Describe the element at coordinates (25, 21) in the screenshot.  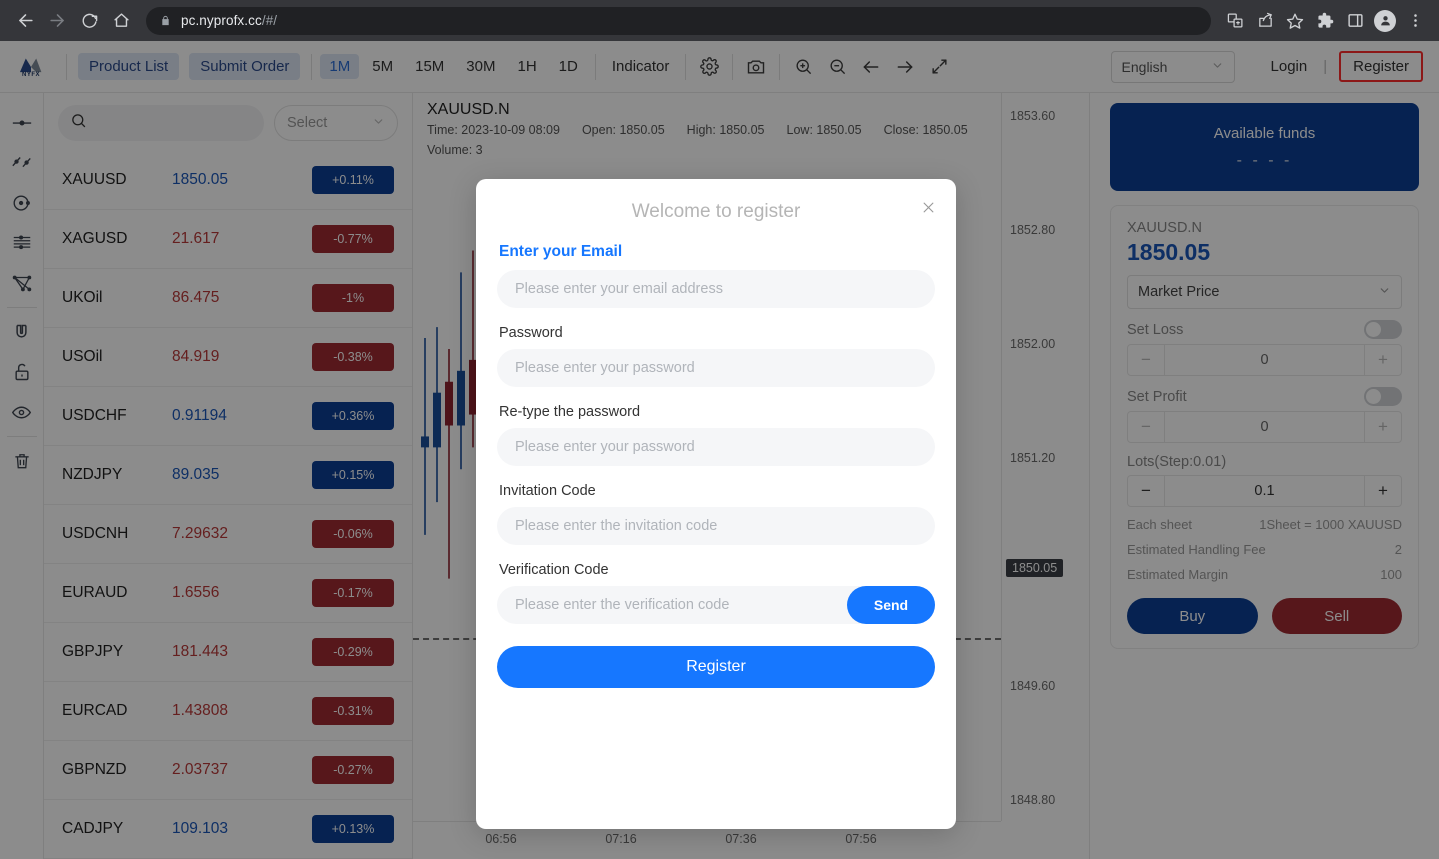
I see `back-arrow-icon` at that location.